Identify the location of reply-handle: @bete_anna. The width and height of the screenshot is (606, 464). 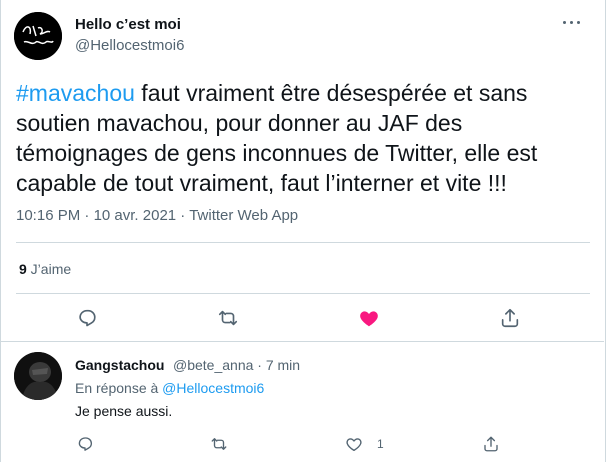
(213, 365).